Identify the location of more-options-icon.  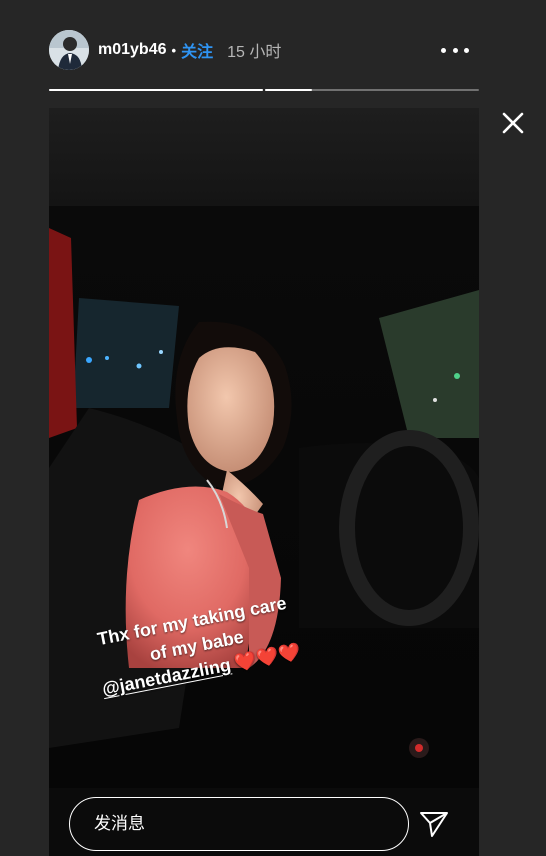
(455, 50).